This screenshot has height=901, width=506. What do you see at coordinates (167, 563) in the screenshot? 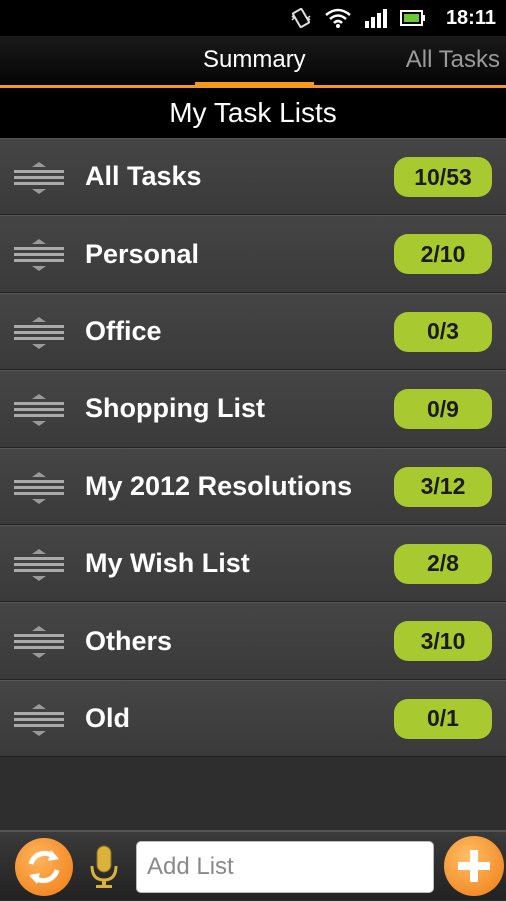
I see `list-item-label: My Wish List` at bounding box center [167, 563].